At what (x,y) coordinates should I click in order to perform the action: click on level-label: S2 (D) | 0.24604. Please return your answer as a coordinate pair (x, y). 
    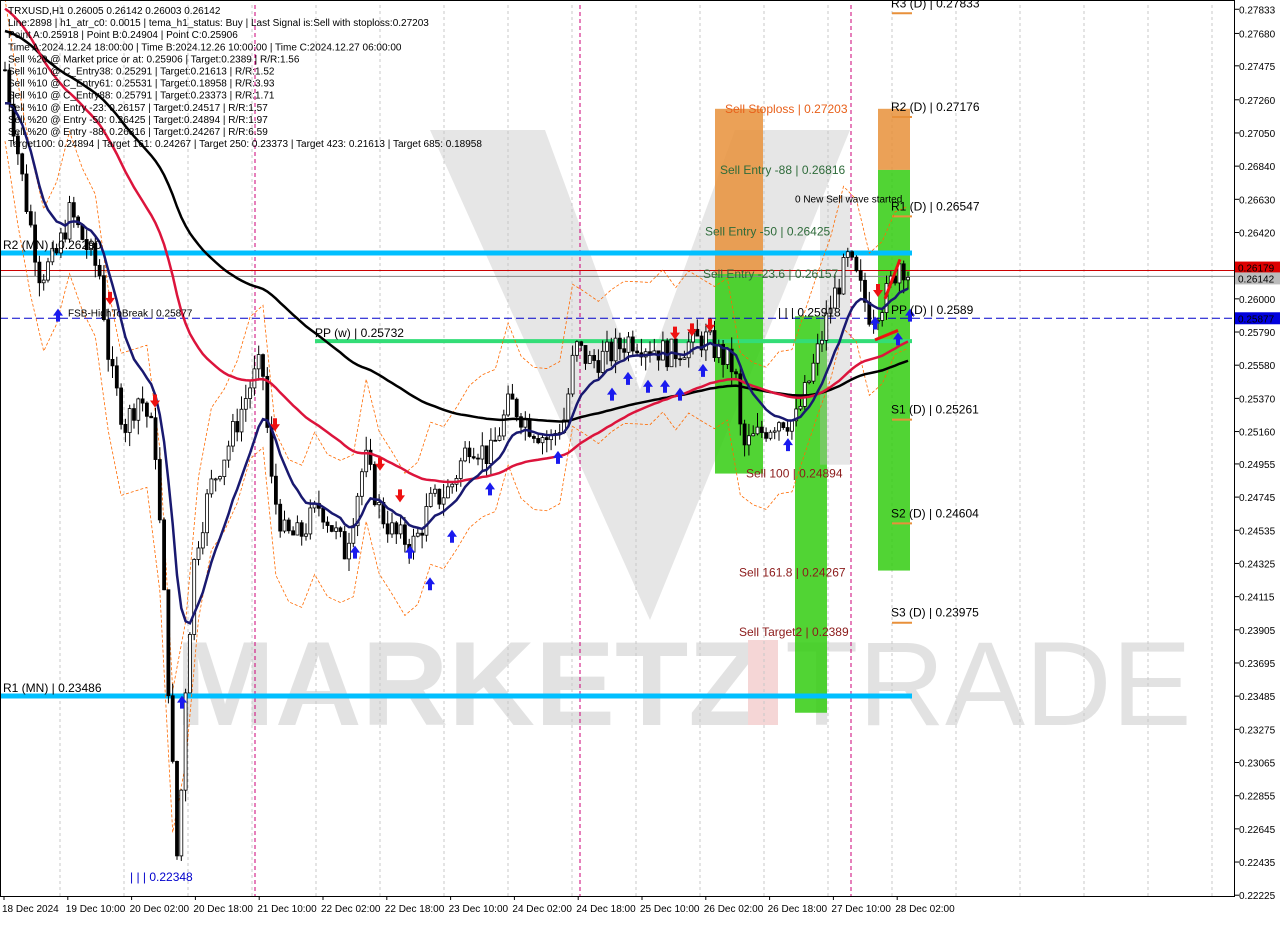
    Looking at the image, I should click on (935, 513).